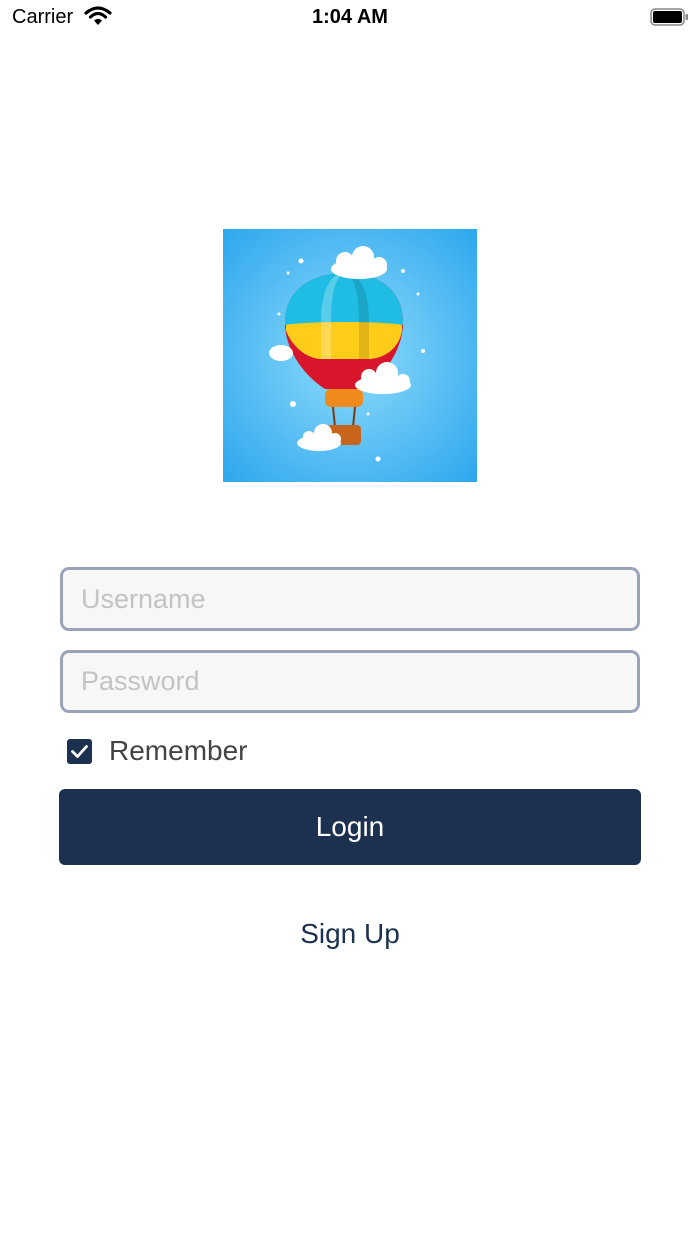 Image resolution: width=700 pixels, height=1244 pixels. Describe the element at coordinates (350, 355) in the screenshot. I see `balloon-logo` at that location.